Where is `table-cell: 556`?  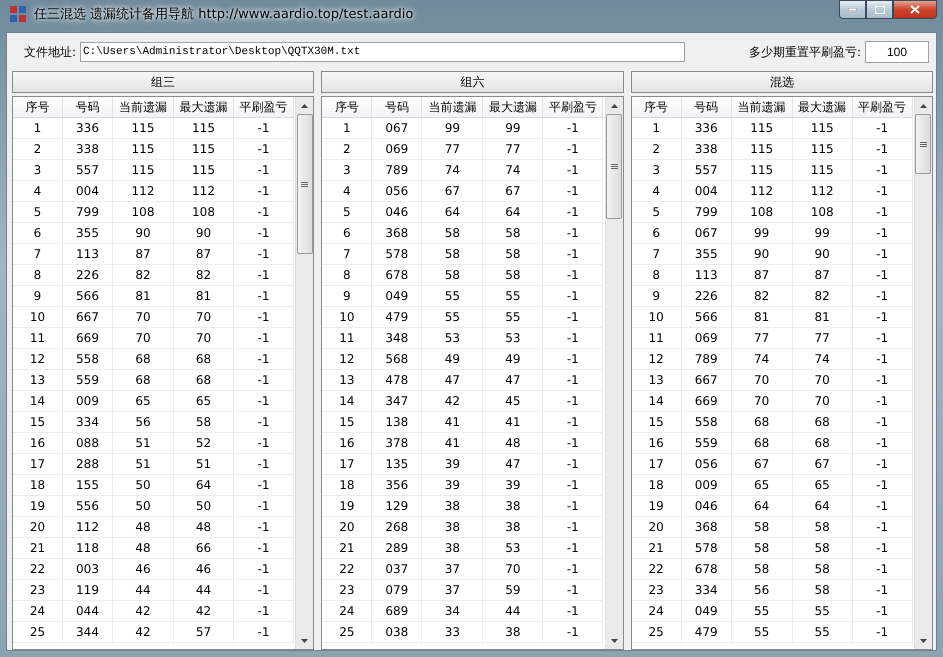 table-cell: 556 is located at coordinates (88, 506).